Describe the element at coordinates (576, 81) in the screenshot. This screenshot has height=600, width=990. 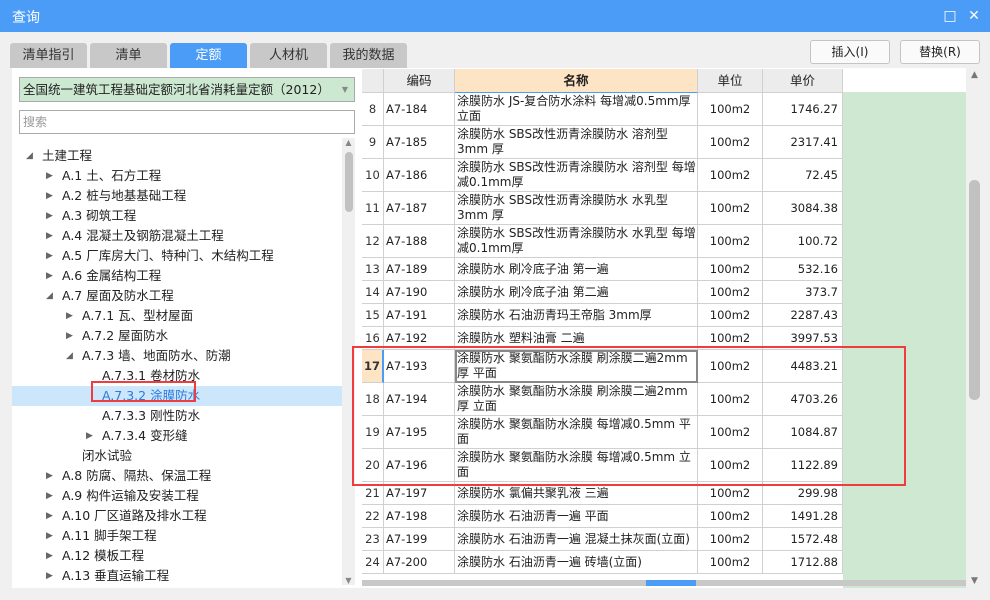
I see `name-header: 名称` at that location.